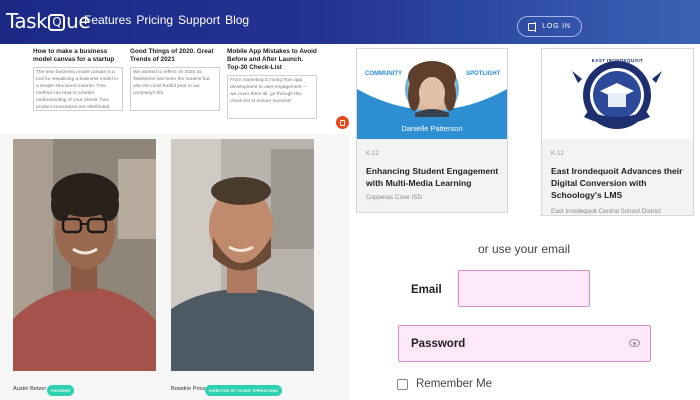 This screenshot has width=700, height=400. Describe the element at coordinates (30, 389) in the screenshot. I see `team-name: Austin Betzer` at that location.